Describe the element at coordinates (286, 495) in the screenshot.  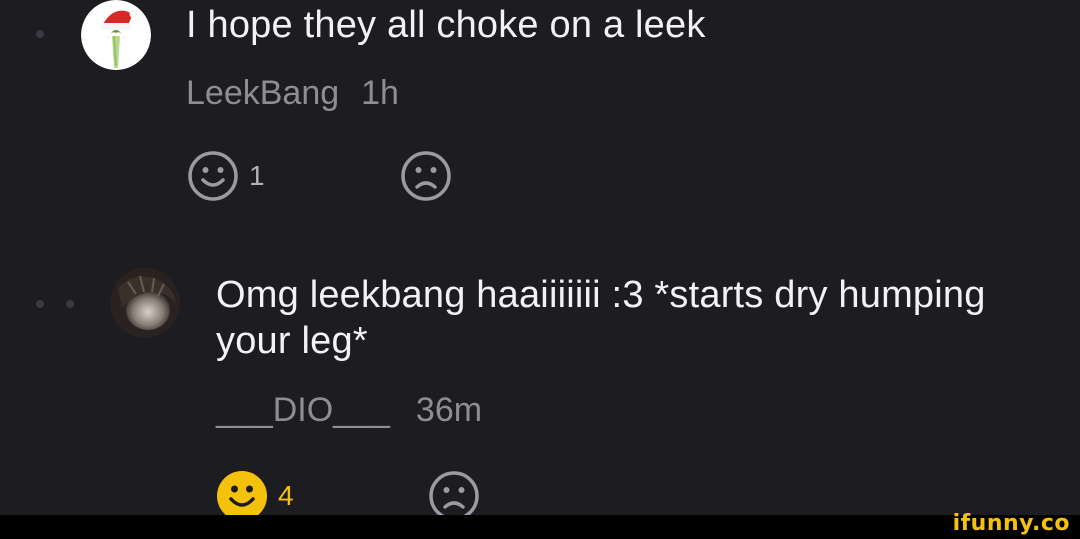
I see `like-count: 4` at that location.